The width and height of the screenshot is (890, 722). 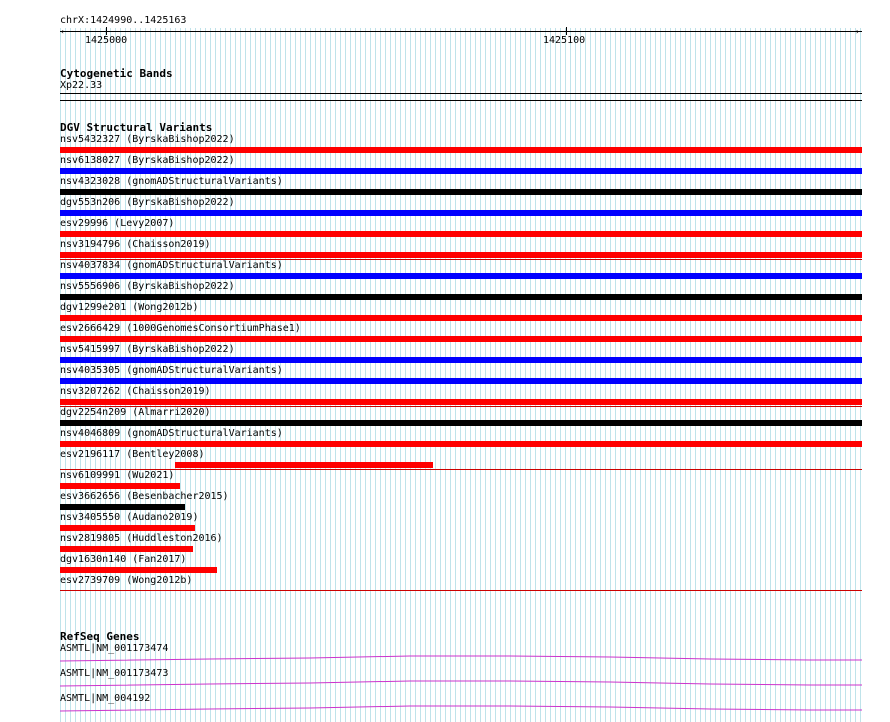 I want to click on ruler-right-arrow-icon: ›, so click(x=857, y=31).